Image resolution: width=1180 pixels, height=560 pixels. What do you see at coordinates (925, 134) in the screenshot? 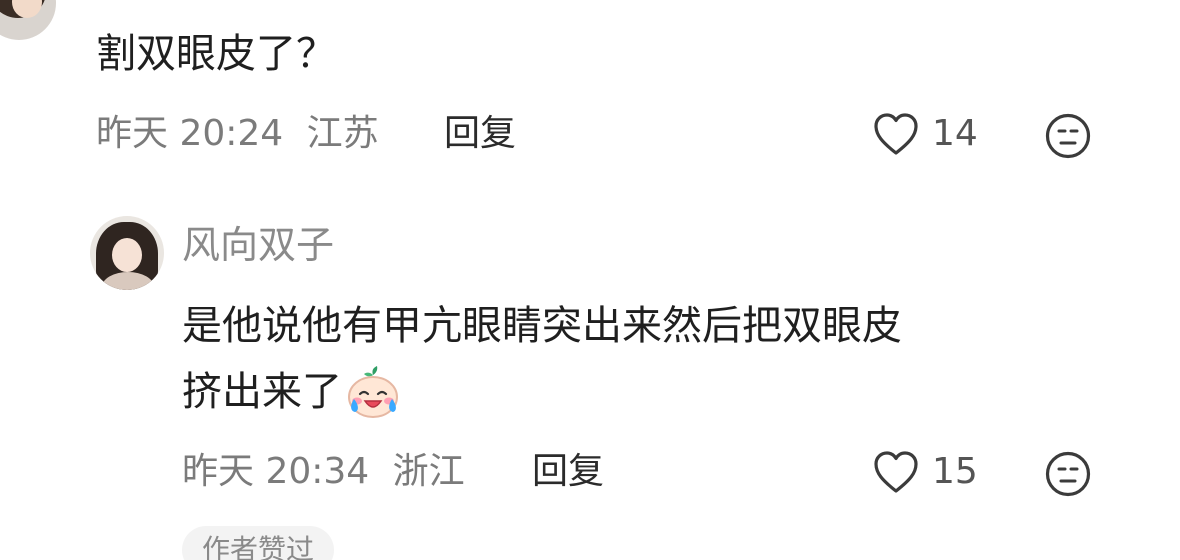
I see `like-button: 14` at bounding box center [925, 134].